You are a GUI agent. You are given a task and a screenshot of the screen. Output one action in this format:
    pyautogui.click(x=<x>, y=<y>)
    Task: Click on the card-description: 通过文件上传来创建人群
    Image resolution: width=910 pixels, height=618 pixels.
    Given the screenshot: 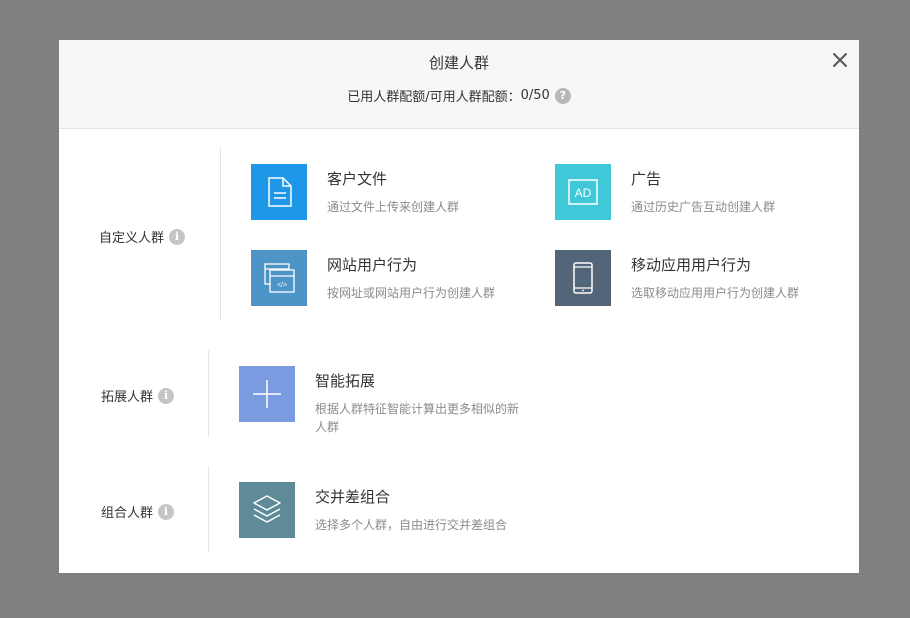 What is the action you would take?
    pyautogui.click(x=393, y=207)
    